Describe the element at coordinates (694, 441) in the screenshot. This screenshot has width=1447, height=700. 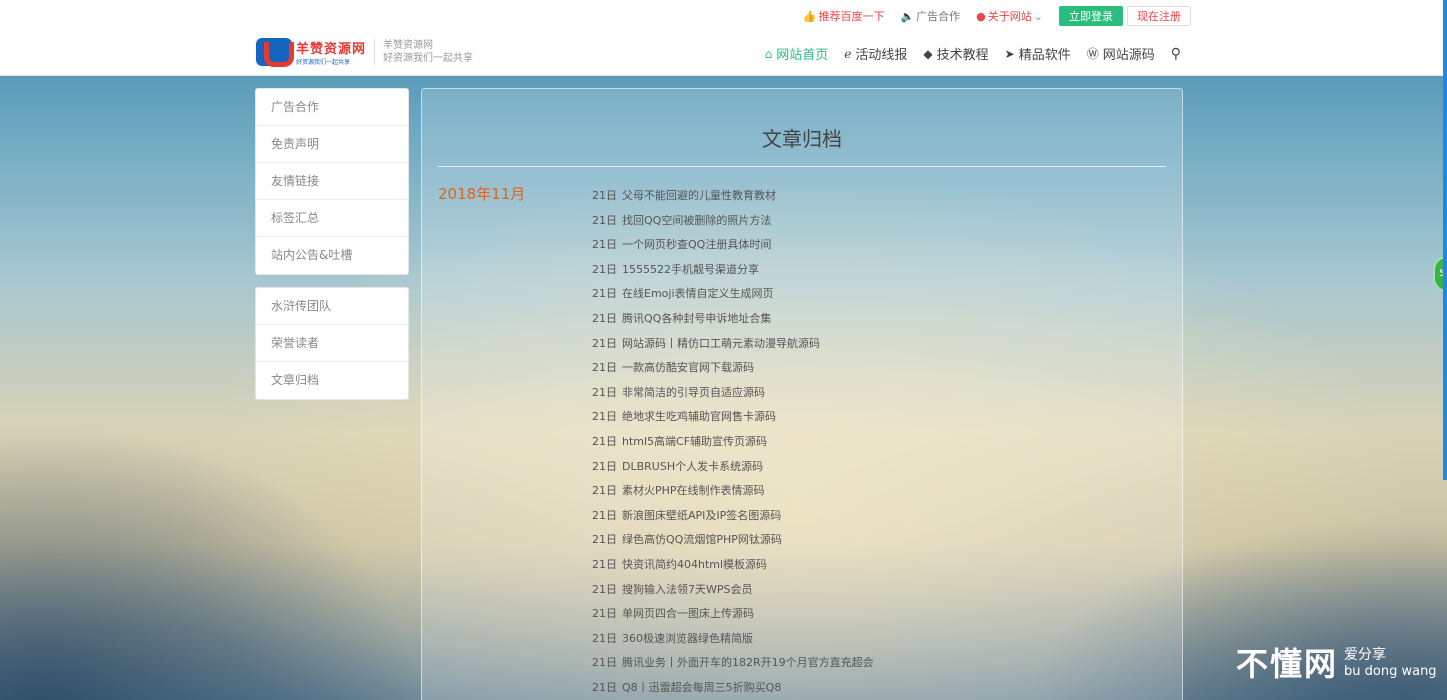
I see `article-title: html5高端CF辅助宣传页源码` at that location.